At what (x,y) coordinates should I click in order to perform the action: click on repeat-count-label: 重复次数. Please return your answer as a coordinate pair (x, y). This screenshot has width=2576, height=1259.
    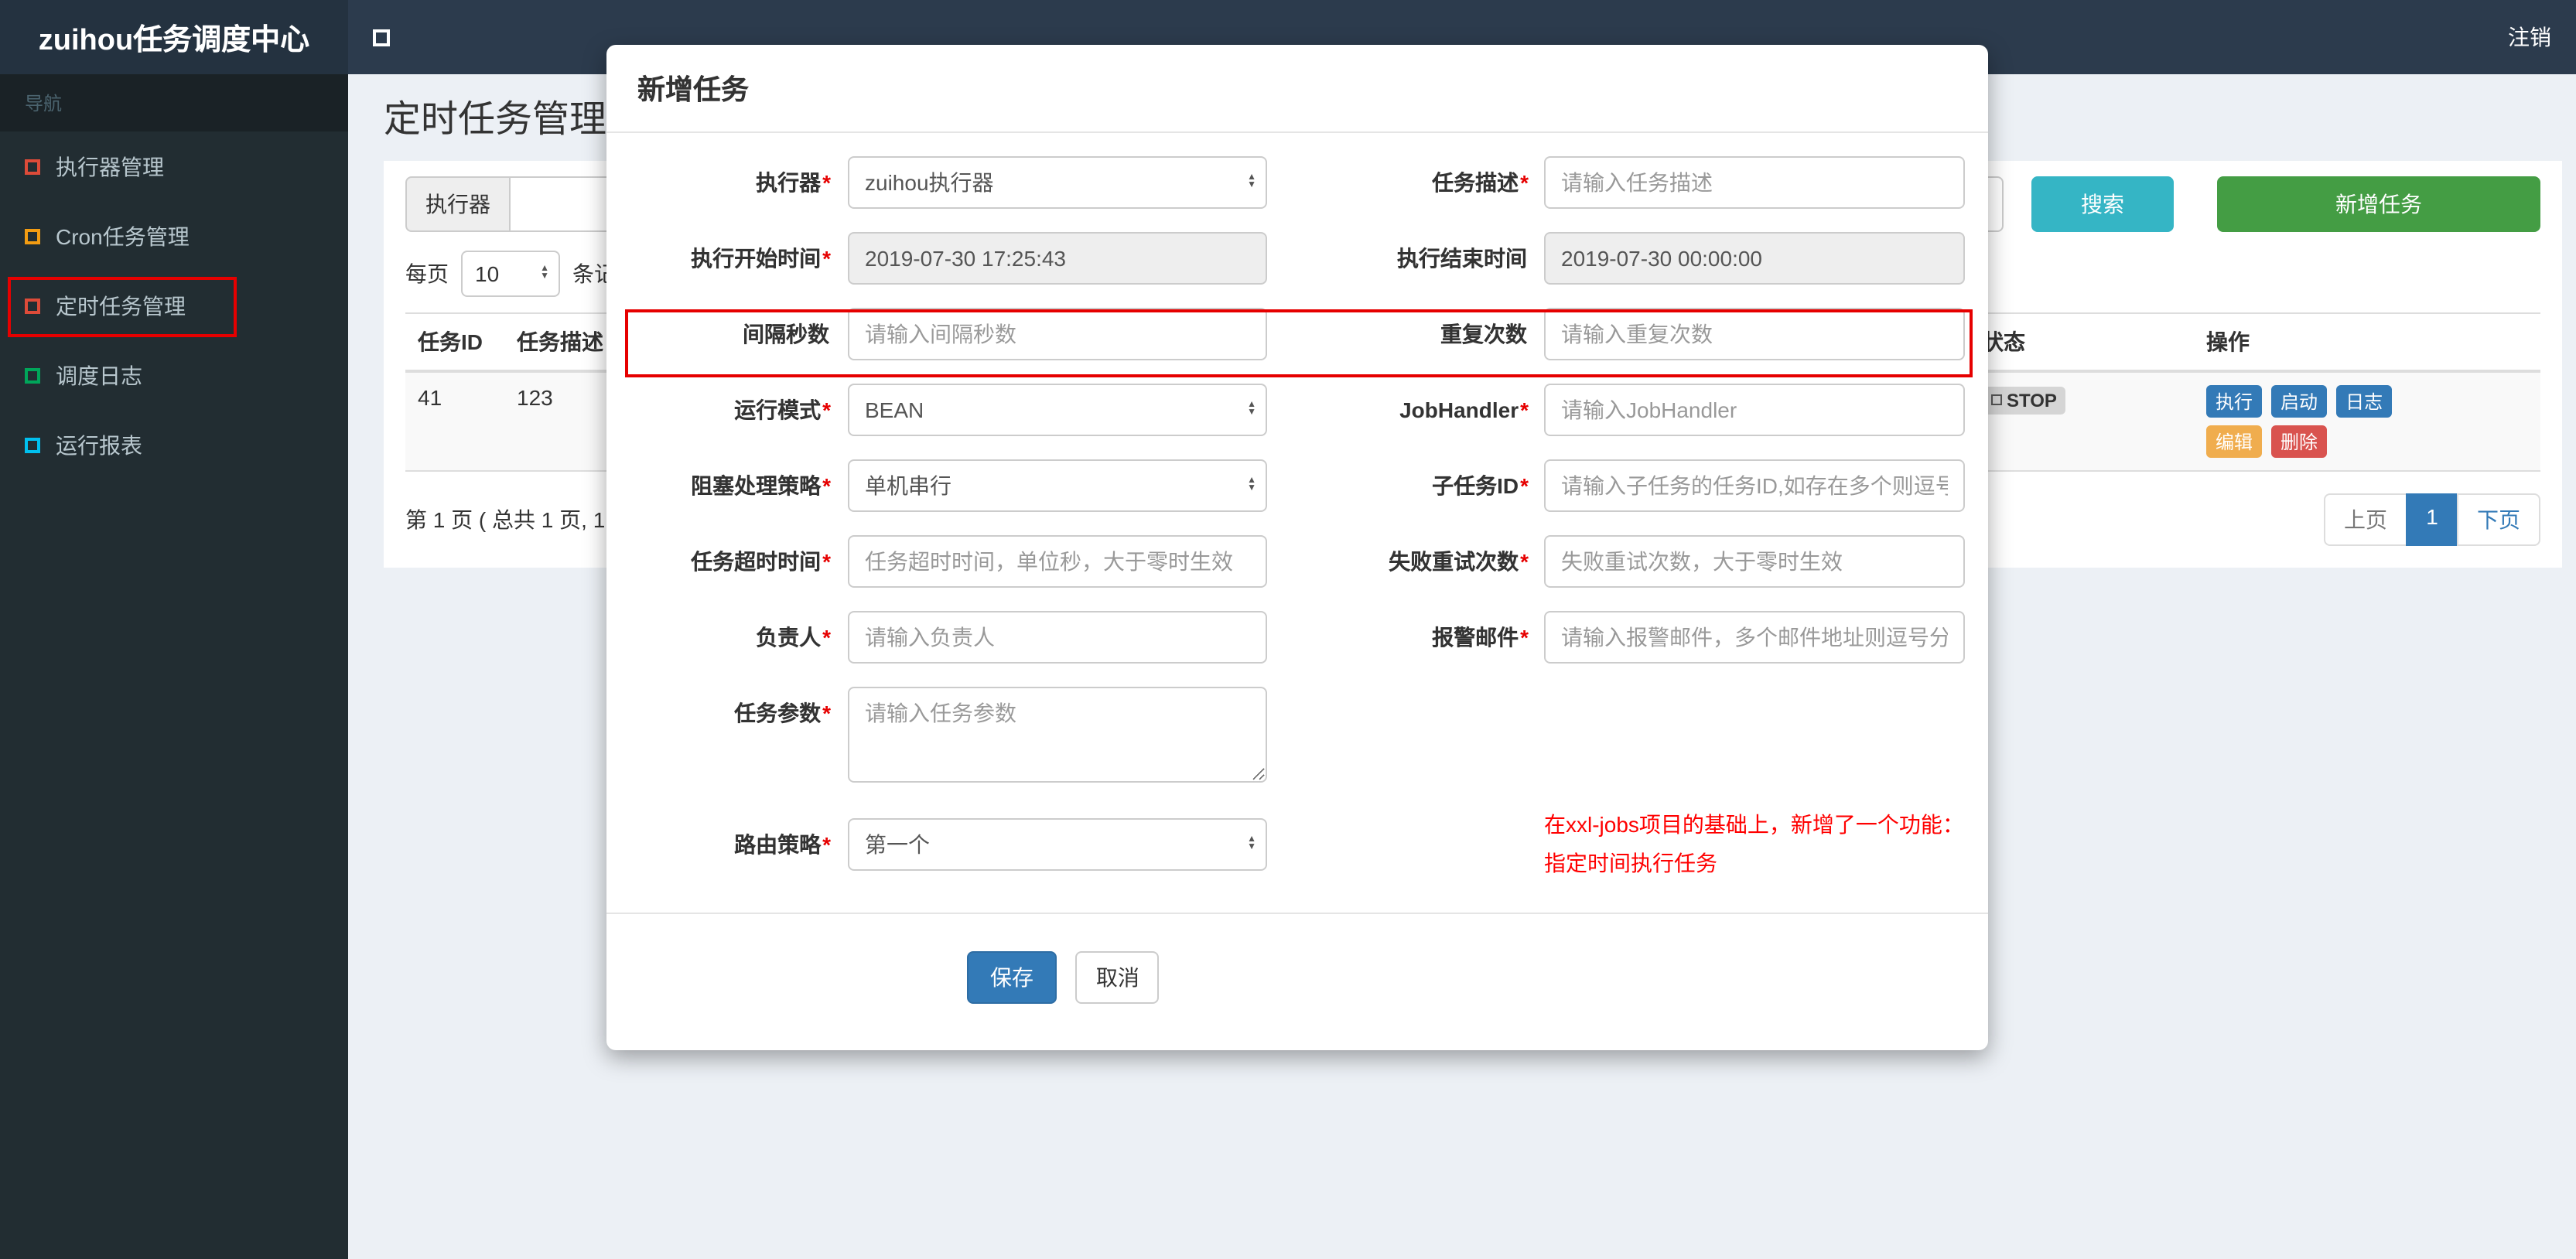
    Looking at the image, I should click on (1483, 334).